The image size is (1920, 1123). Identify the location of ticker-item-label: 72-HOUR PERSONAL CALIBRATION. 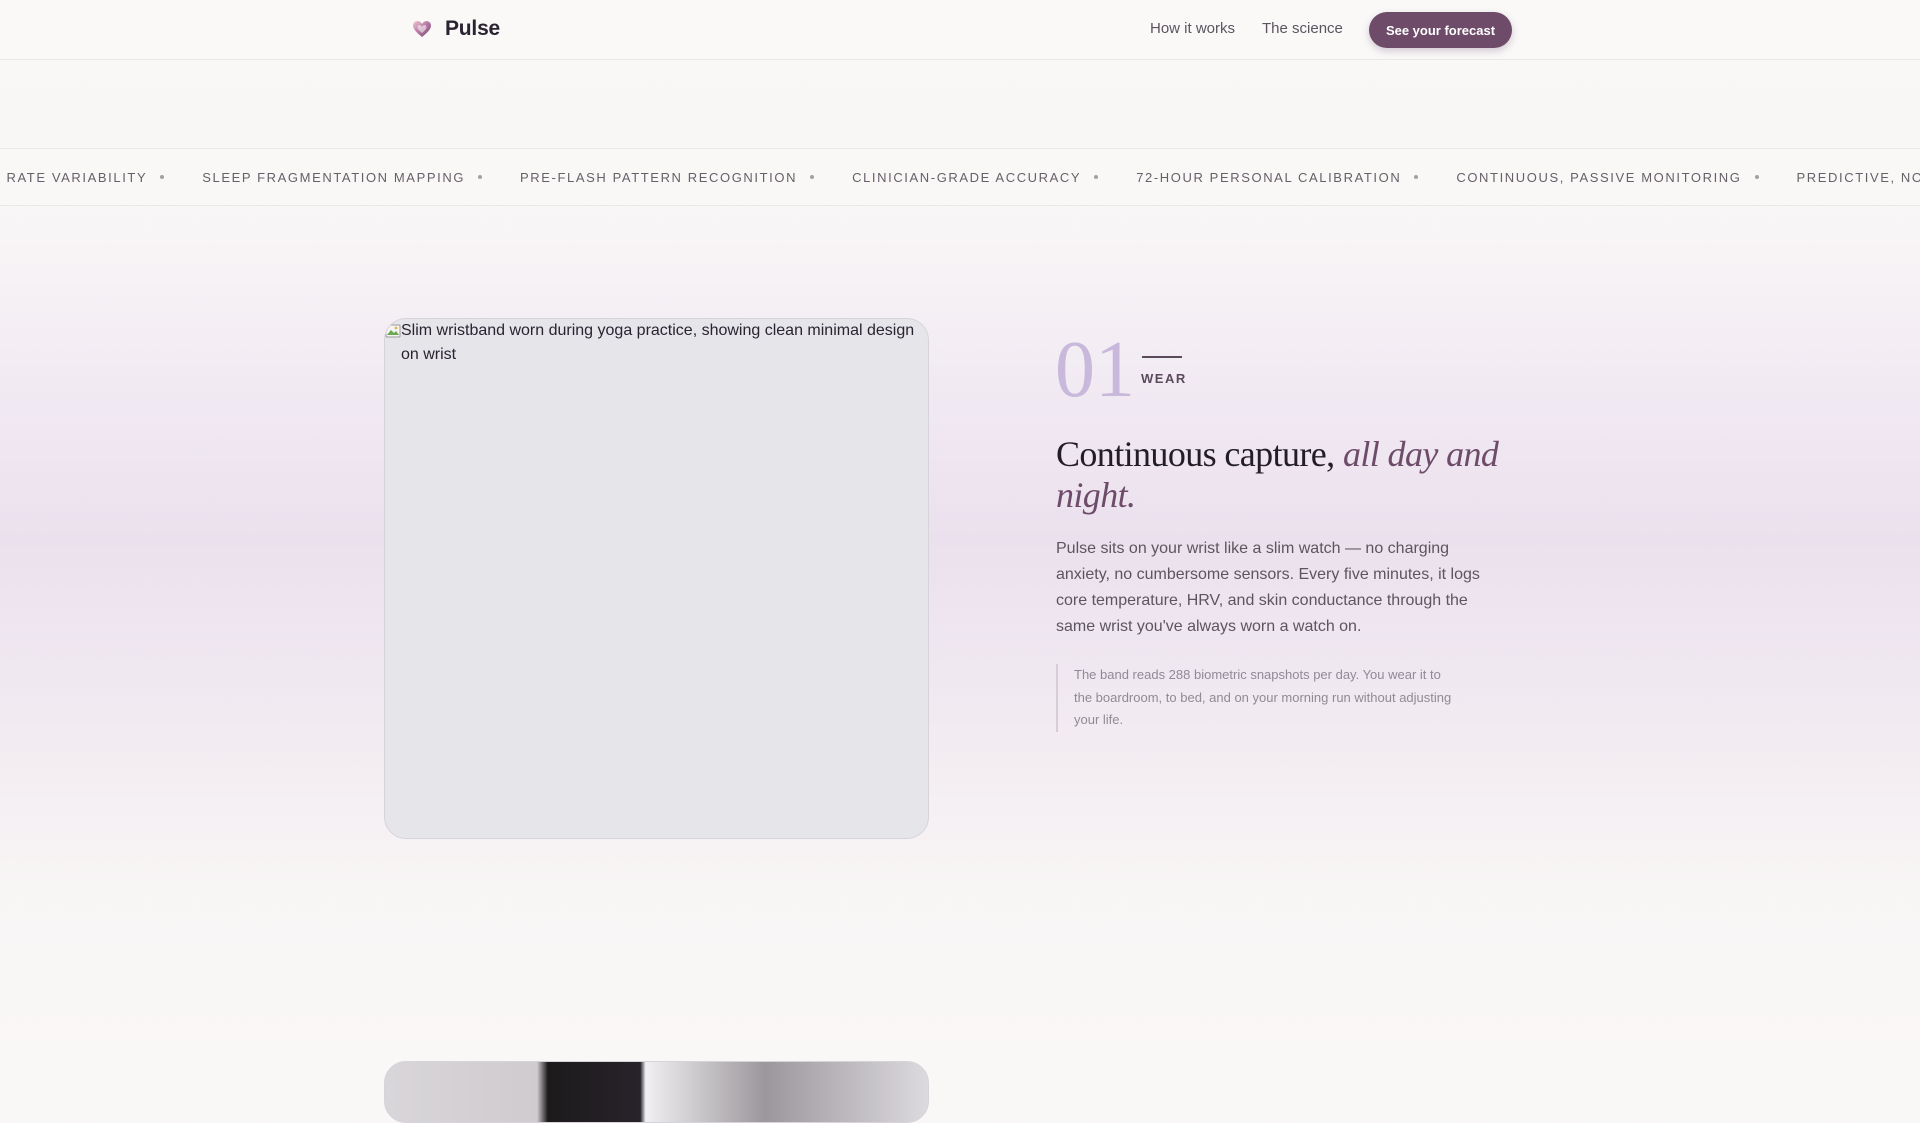
(1268, 177).